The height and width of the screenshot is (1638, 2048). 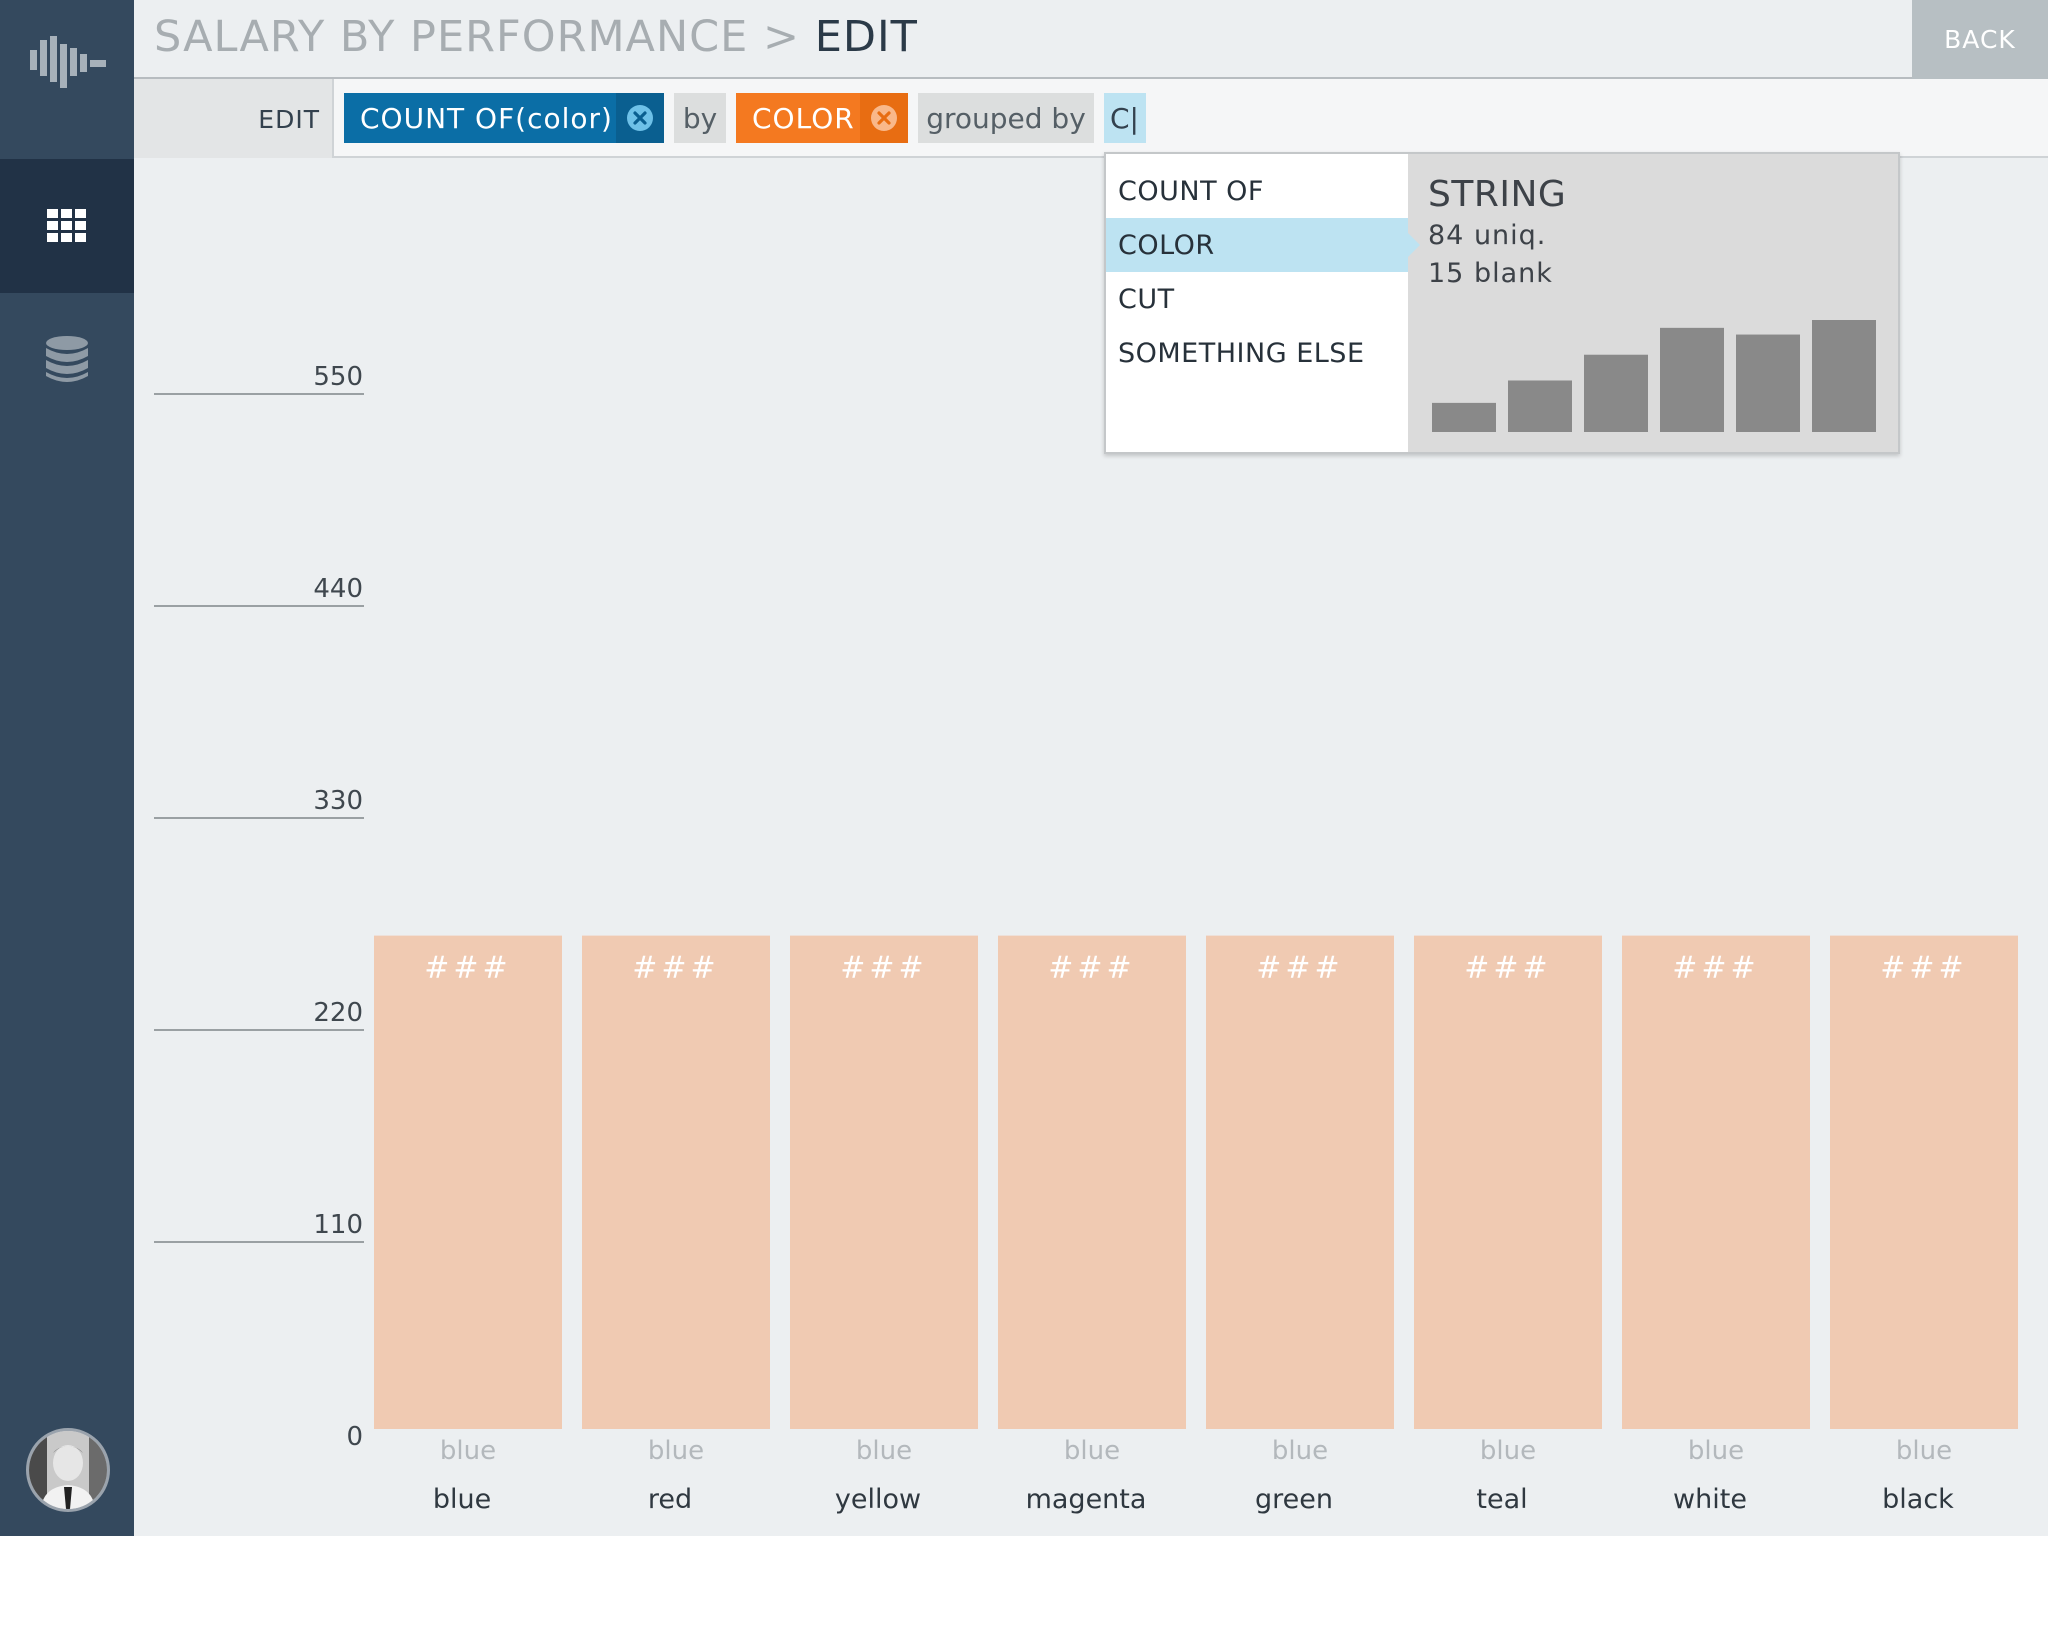 What do you see at coordinates (1092, 1182) in the screenshot?
I see `bar-magenta` at bounding box center [1092, 1182].